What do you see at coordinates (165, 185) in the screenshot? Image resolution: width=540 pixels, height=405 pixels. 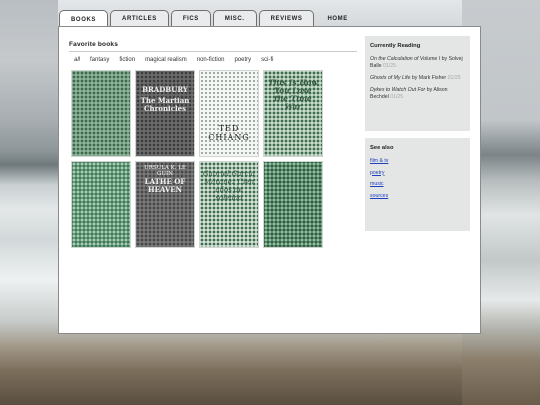 I see `book-cover-title: LATHE OF HEAVEN` at bounding box center [165, 185].